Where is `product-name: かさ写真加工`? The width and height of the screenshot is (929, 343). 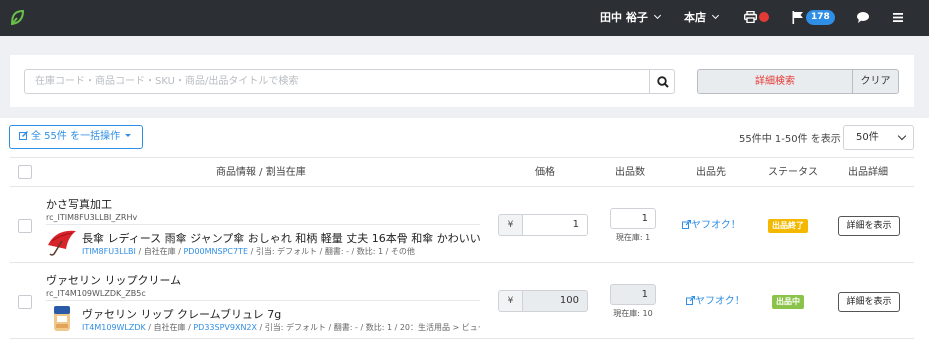
product-name: かさ写真加工 is located at coordinates (79, 204).